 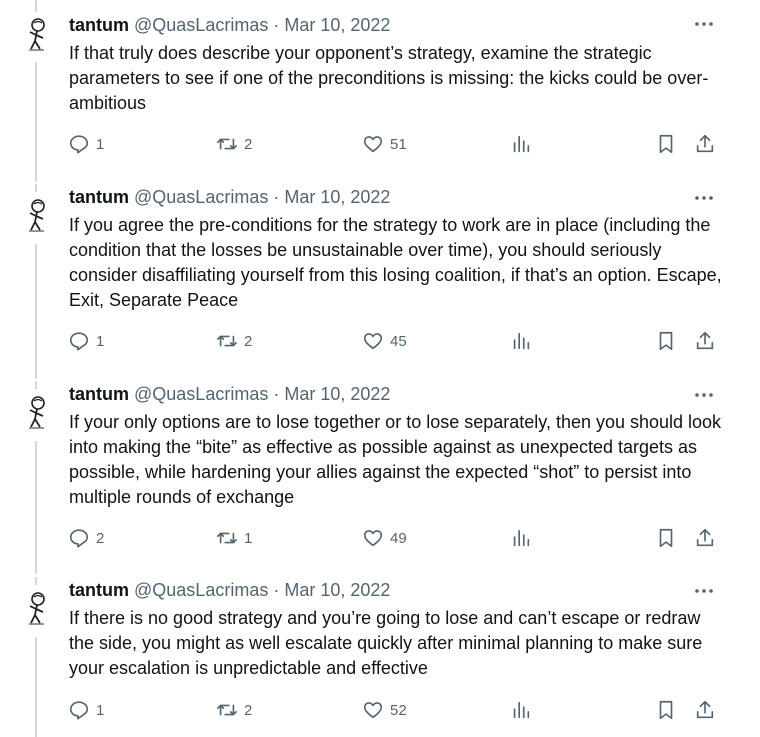 I want to click on tweet-actions: 1 2 51, so click(x=380, y=144).